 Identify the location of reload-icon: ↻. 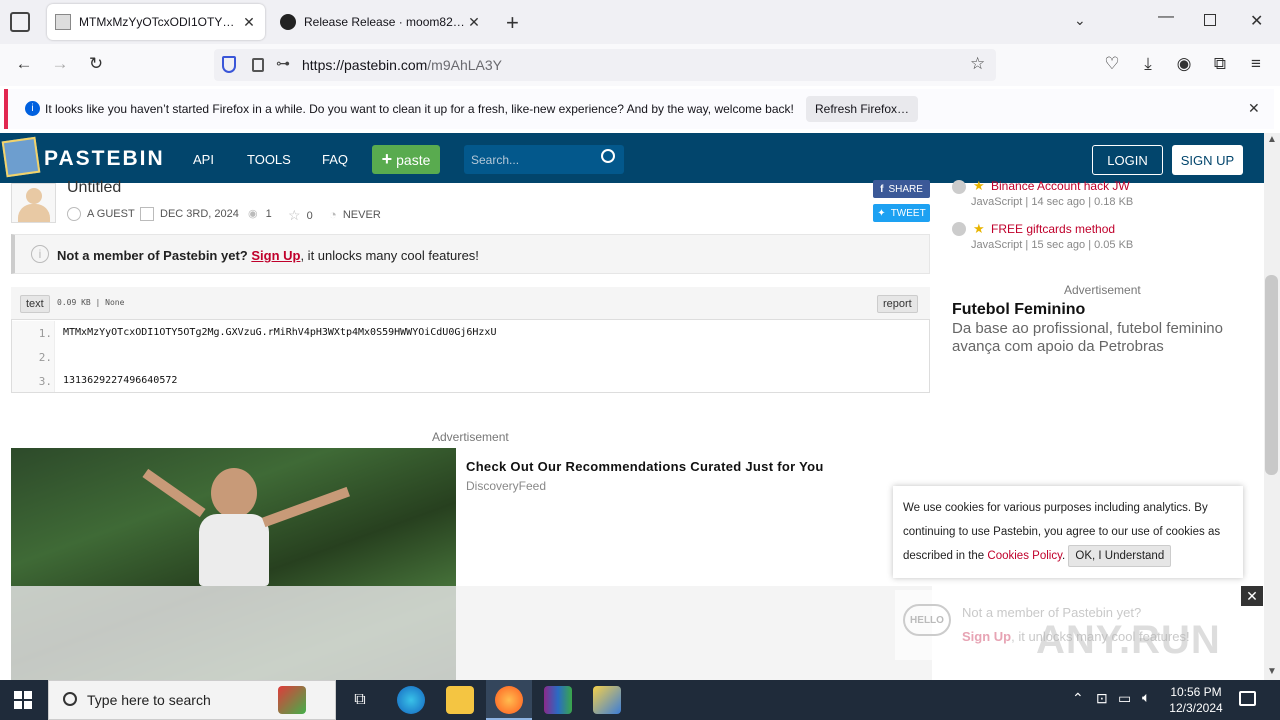
(96, 64).